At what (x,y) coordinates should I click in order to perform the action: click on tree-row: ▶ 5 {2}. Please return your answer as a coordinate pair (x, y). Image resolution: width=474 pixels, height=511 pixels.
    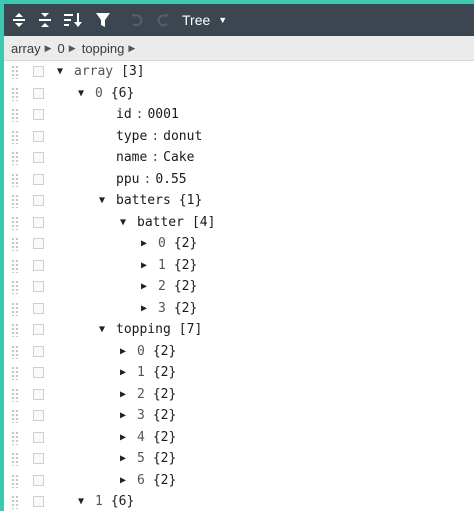
    Looking at the image, I should click on (239, 459).